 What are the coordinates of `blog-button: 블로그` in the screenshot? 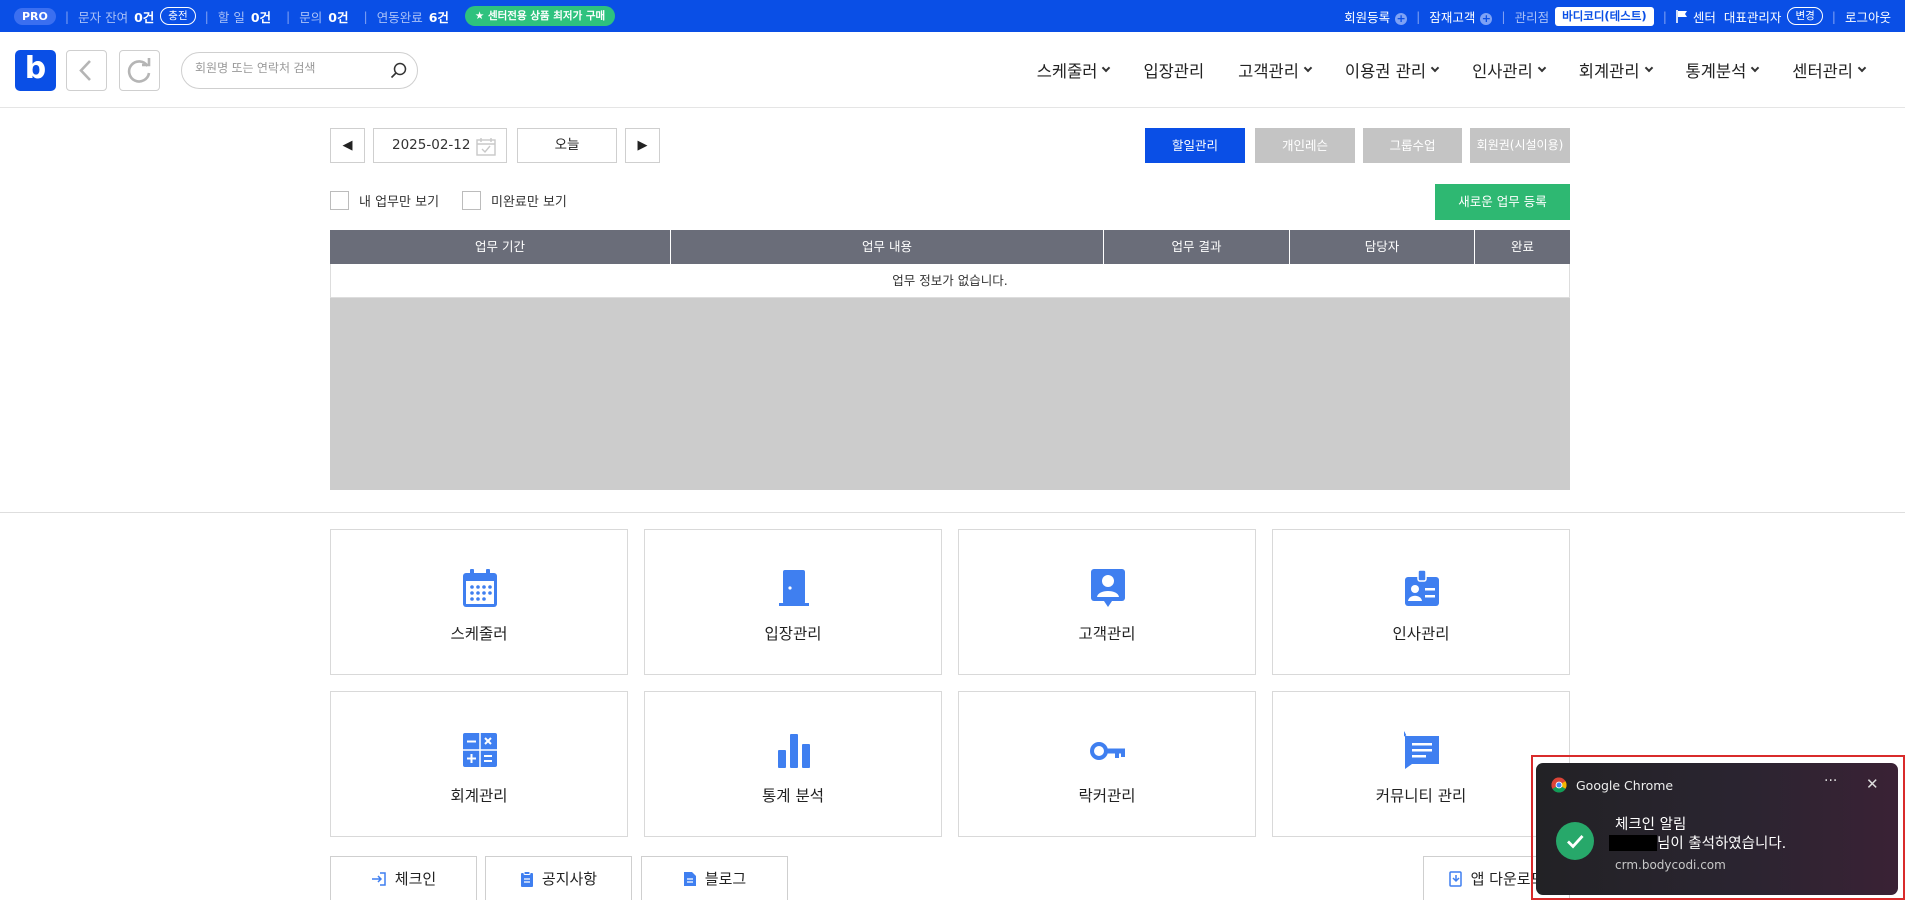 It's located at (714, 878).